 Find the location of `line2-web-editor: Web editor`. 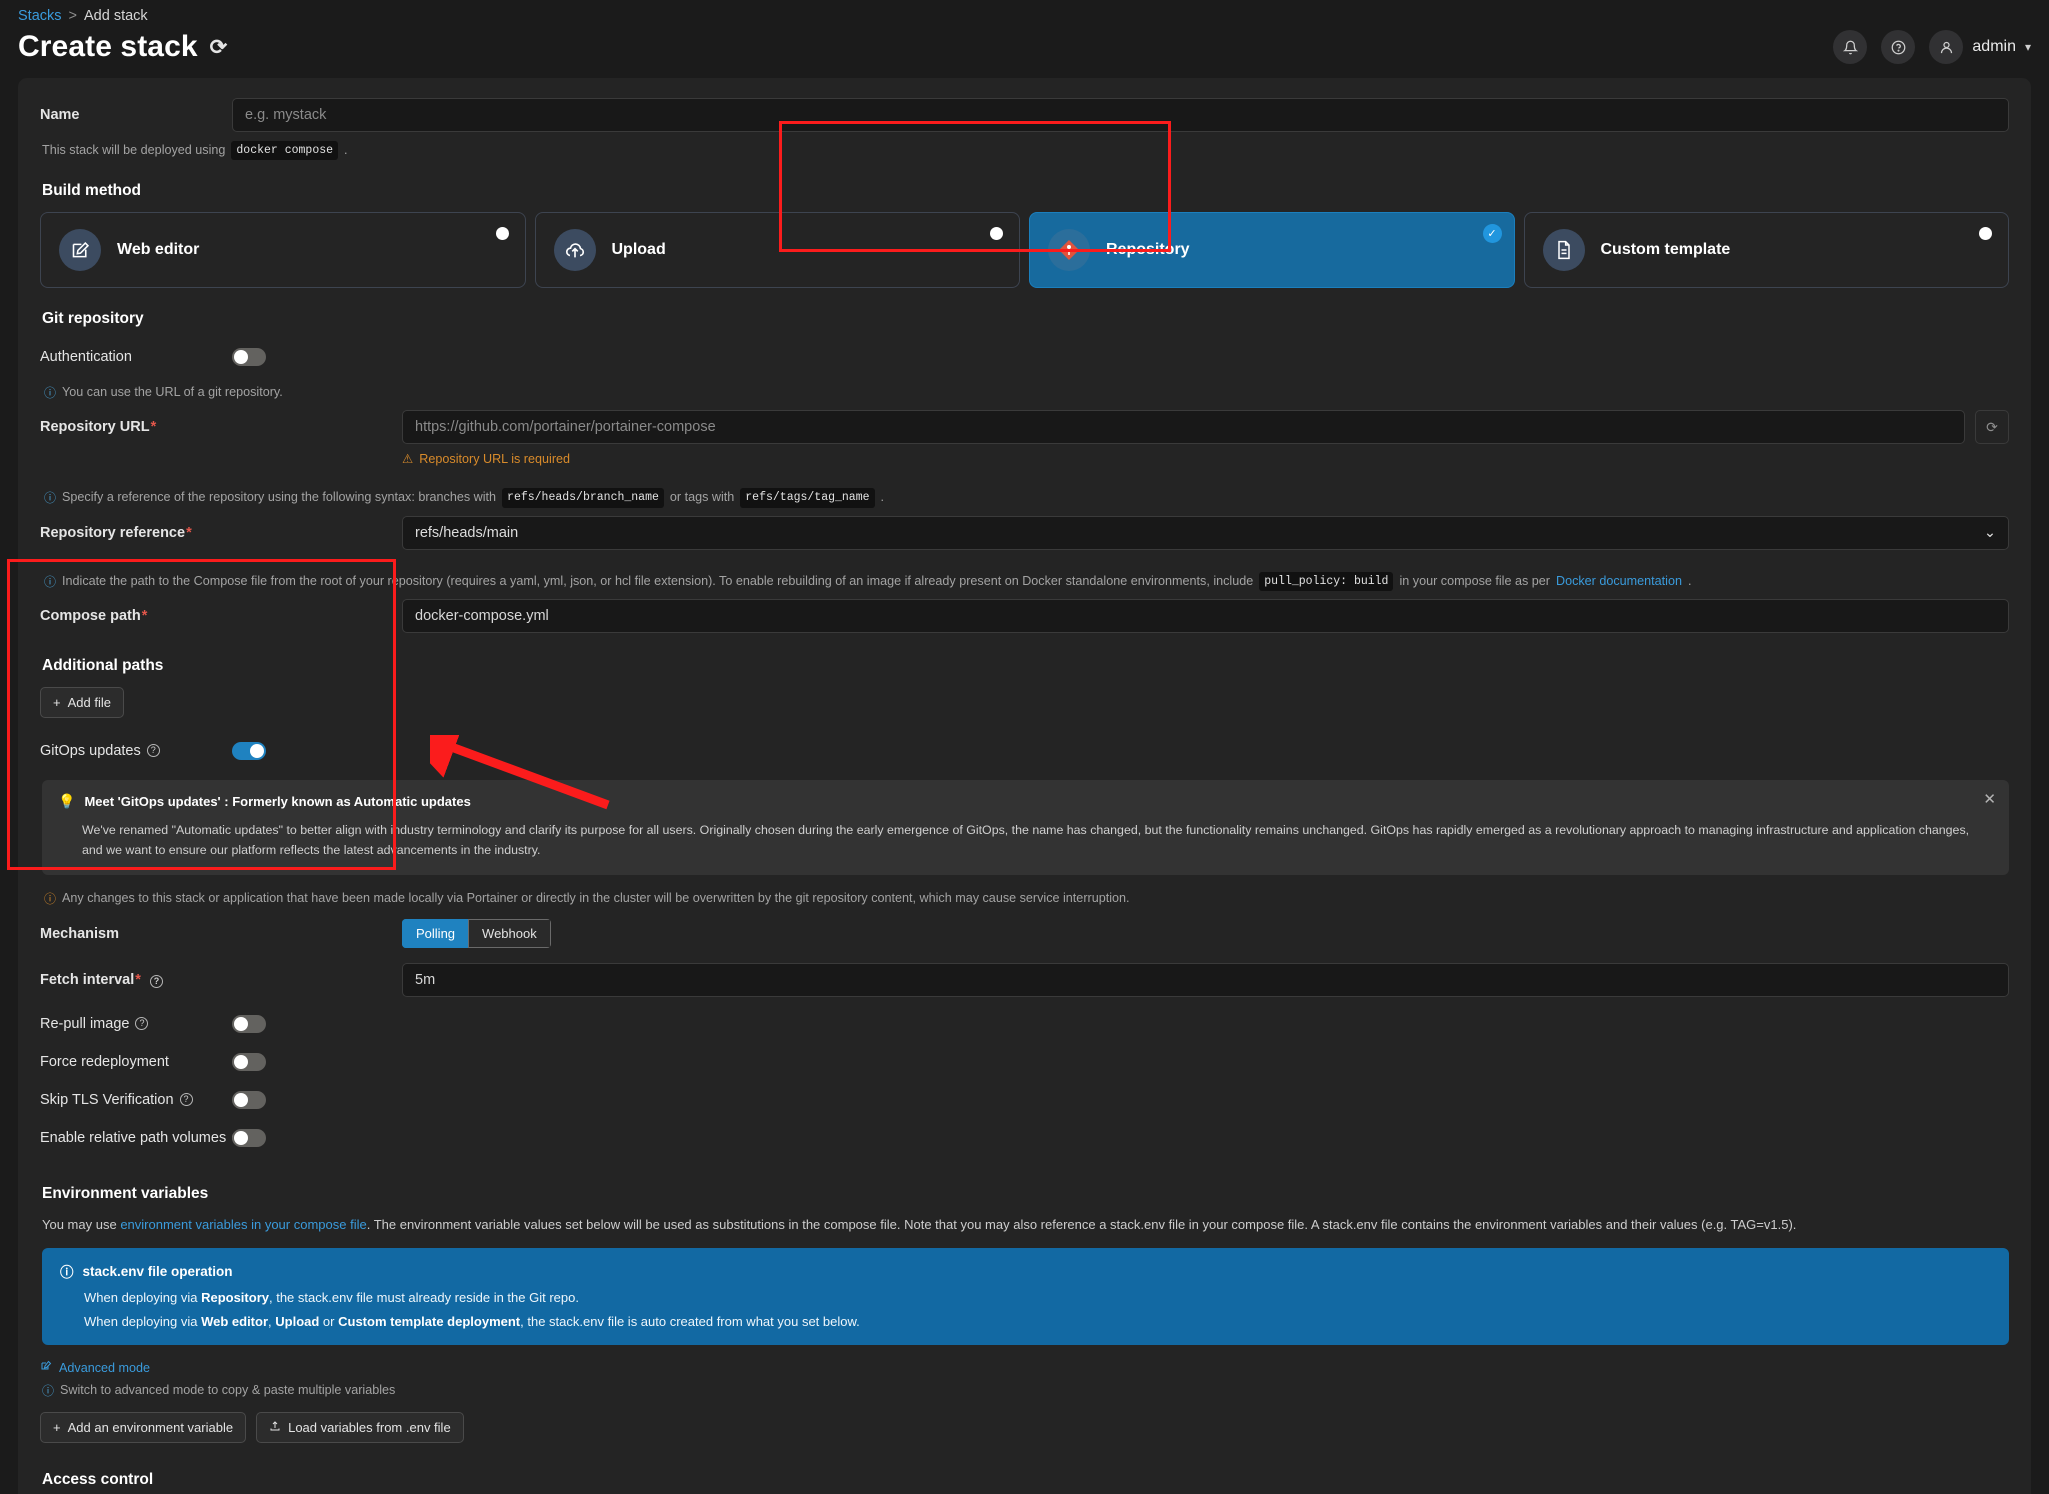

line2-web-editor: Web editor is located at coordinates (235, 1322).